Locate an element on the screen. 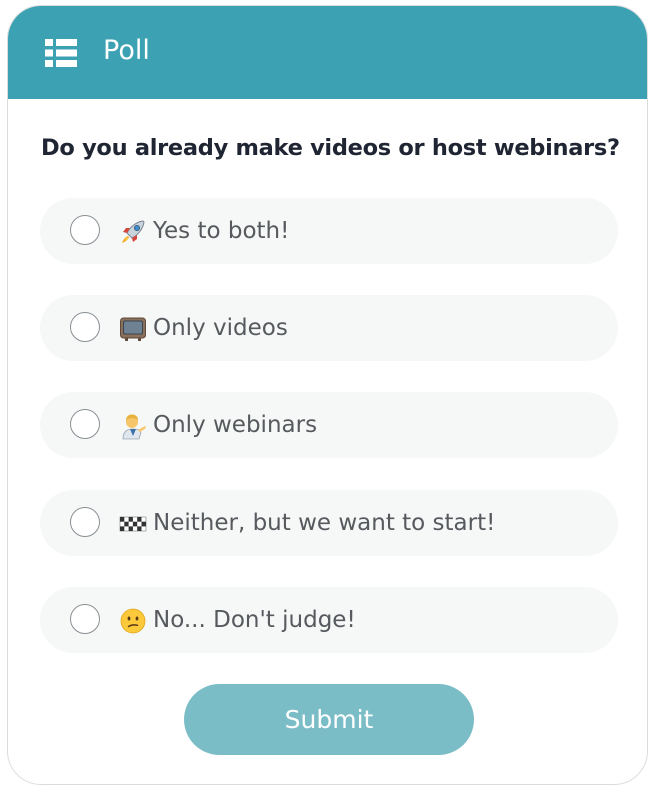 Image resolution: width=654 pixels, height=794 pixels. person-presenting-icon is located at coordinates (134, 427).